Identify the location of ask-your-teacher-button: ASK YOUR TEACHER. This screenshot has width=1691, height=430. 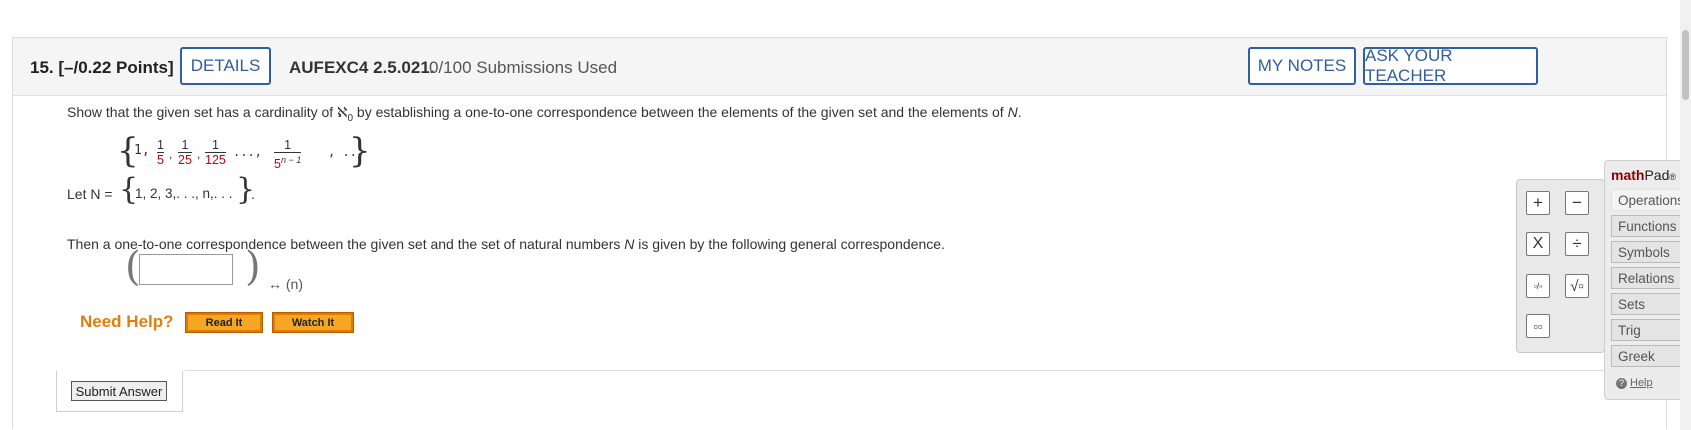
(1450, 65).